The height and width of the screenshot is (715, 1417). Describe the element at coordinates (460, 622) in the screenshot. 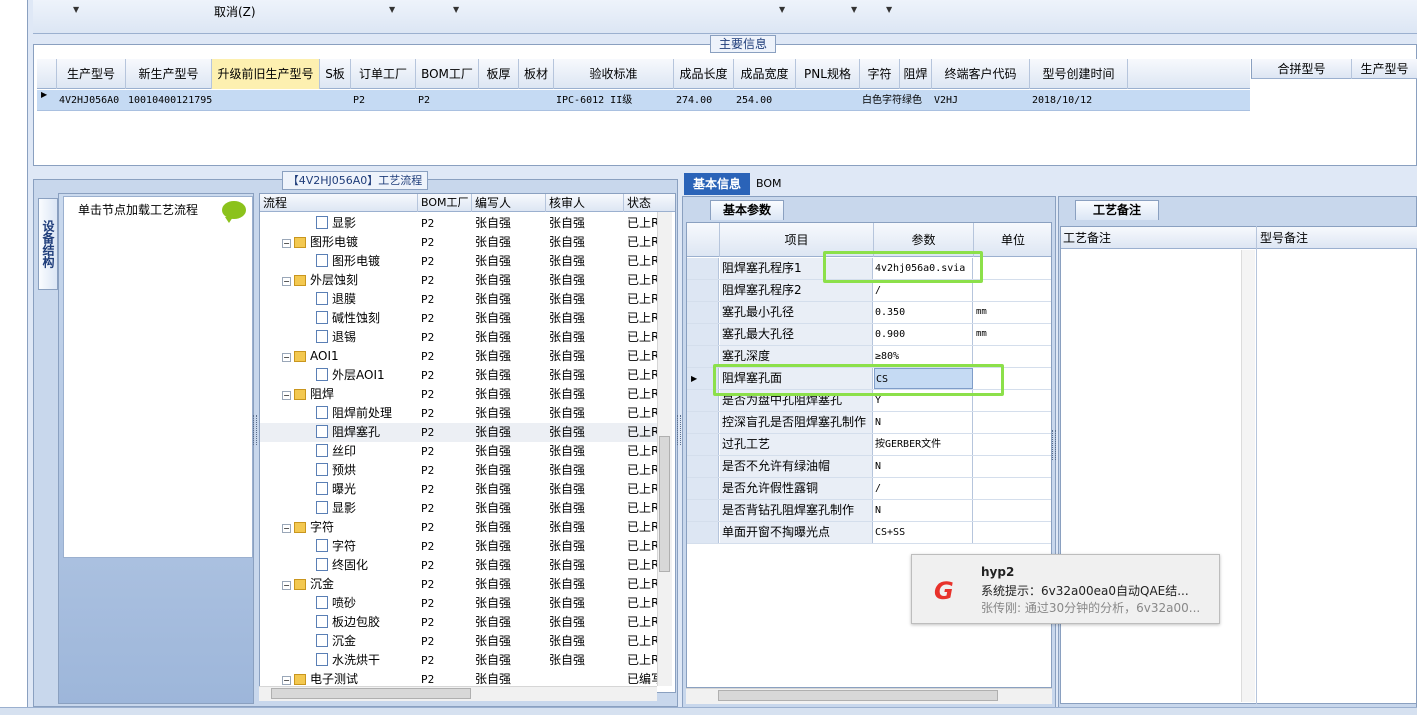

I see `process-tree-row: 板边包胶 P2 张自强 张自强 已上R` at that location.